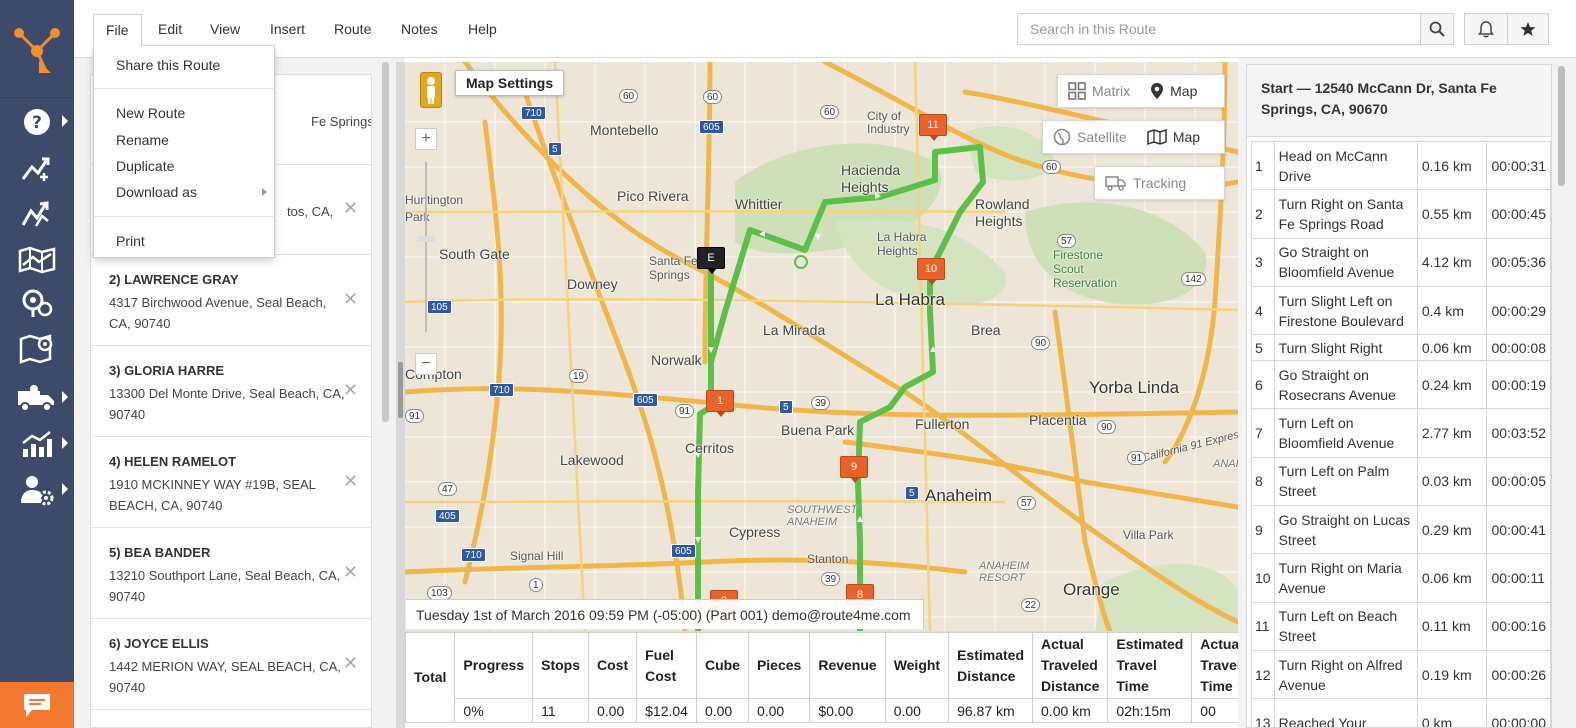 The width and height of the screenshot is (1576, 728). Describe the element at coordinates (1401, 481) in the screenshot. I see `direction-row: 8 Turn Left on Palm Street 0.03 km 00:00:05` at that location.